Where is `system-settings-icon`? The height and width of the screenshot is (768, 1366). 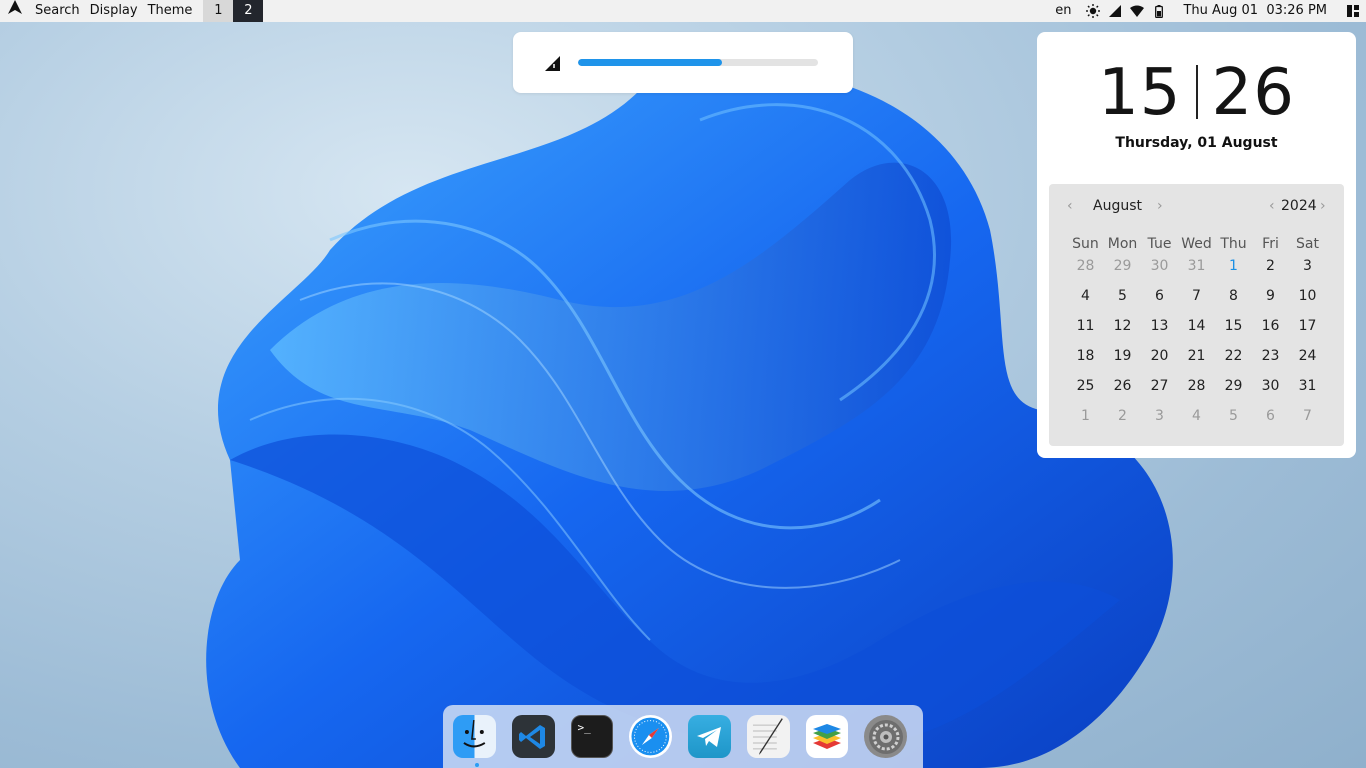
system-settings-icon is located at coordinates (886, 736).